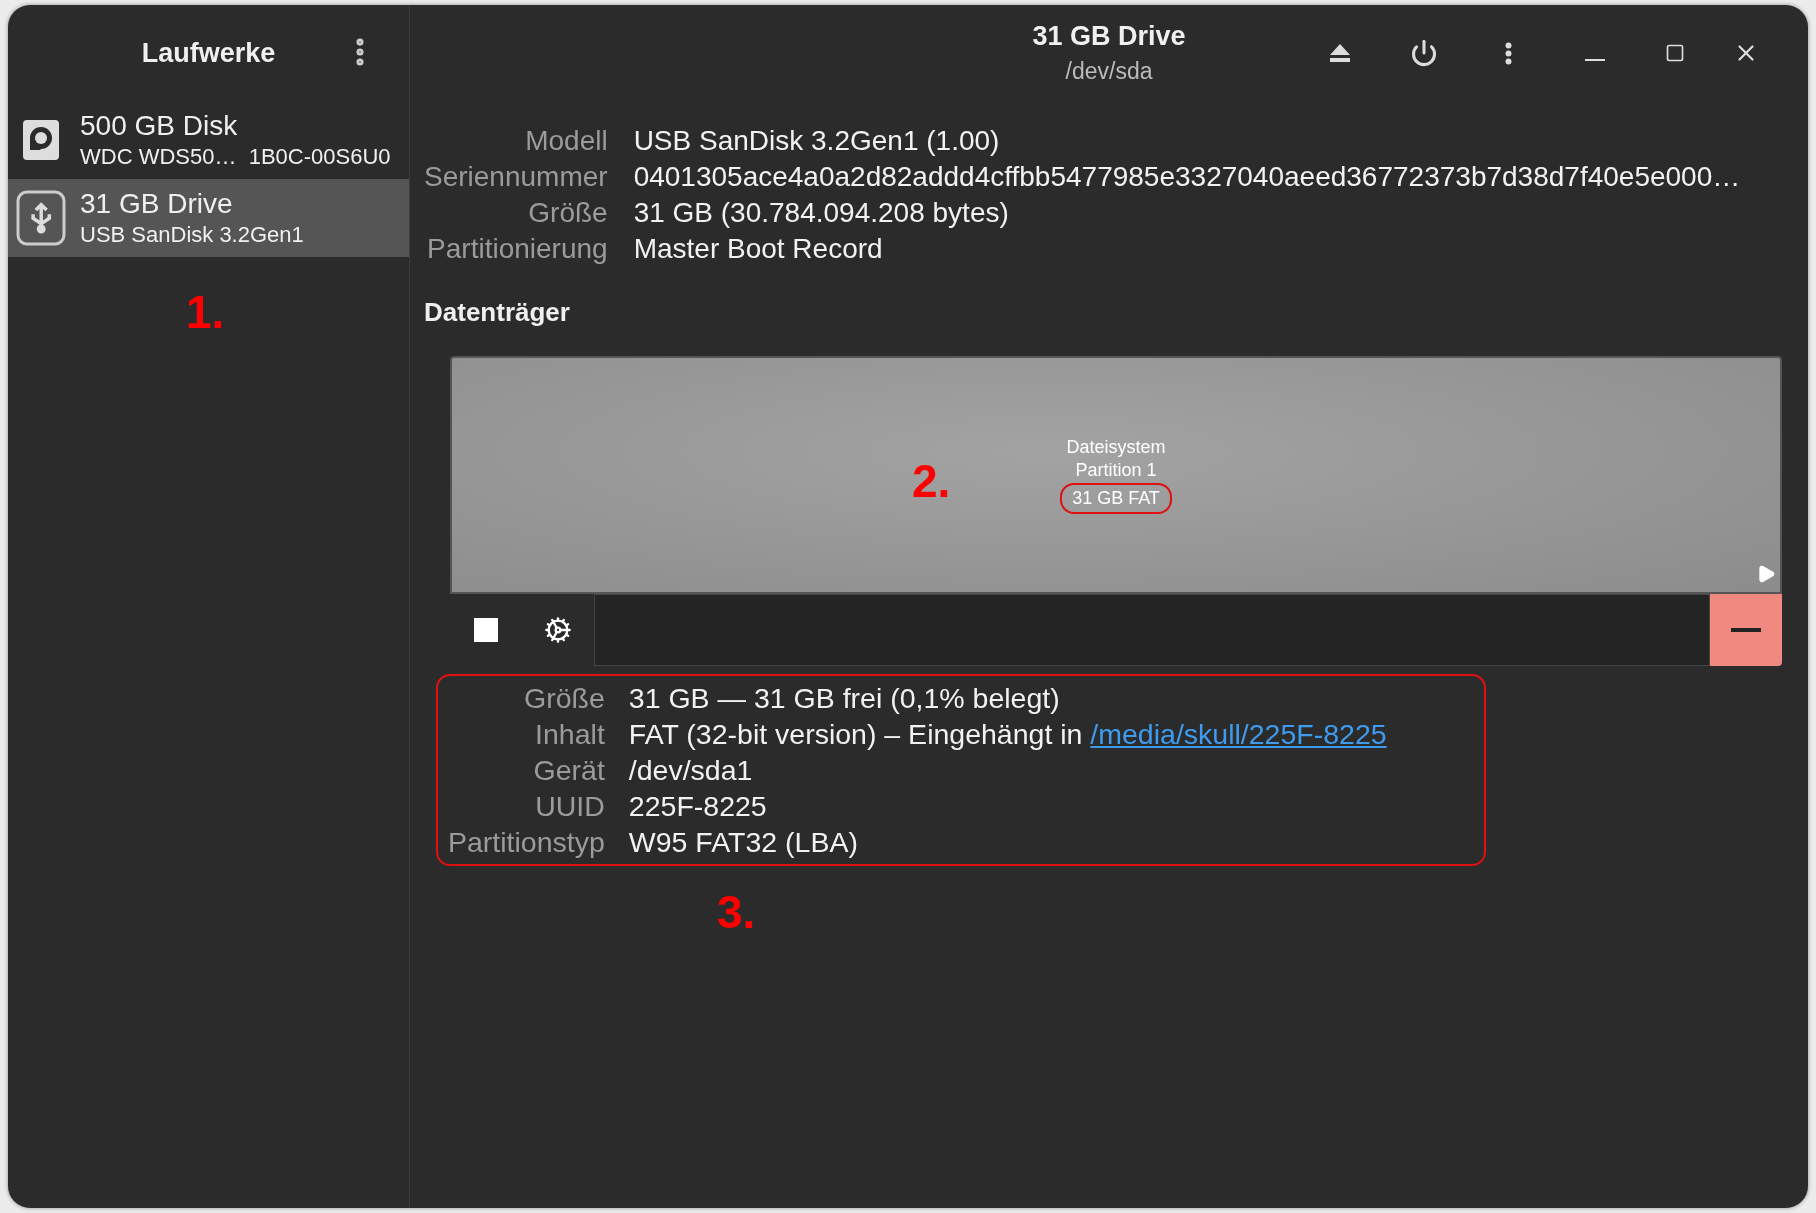  Describe the element at coordinates (1424, 53) in the screenshot. I see `power-icon` at that location.